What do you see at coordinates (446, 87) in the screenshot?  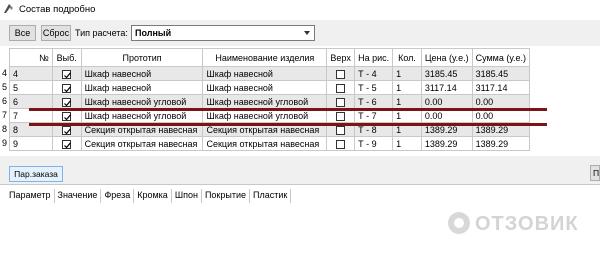 I see `cell-price: 3117.14` at bounding box center [446, 87].